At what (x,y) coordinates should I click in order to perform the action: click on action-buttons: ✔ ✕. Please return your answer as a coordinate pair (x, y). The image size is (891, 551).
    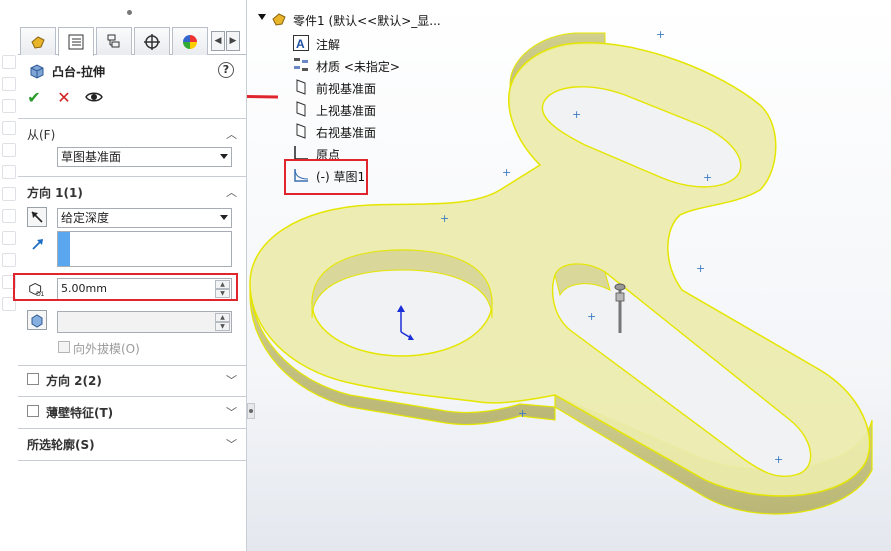
    Looking at the image, I should click on (64, 97).